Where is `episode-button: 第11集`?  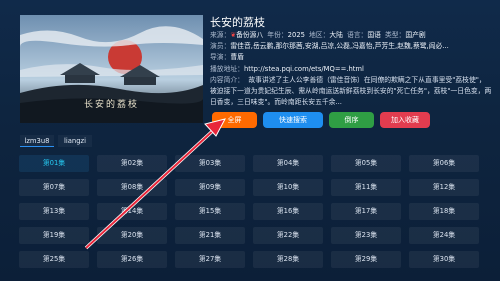
episode-button: 第11集 is located at coordinates (366, 187).